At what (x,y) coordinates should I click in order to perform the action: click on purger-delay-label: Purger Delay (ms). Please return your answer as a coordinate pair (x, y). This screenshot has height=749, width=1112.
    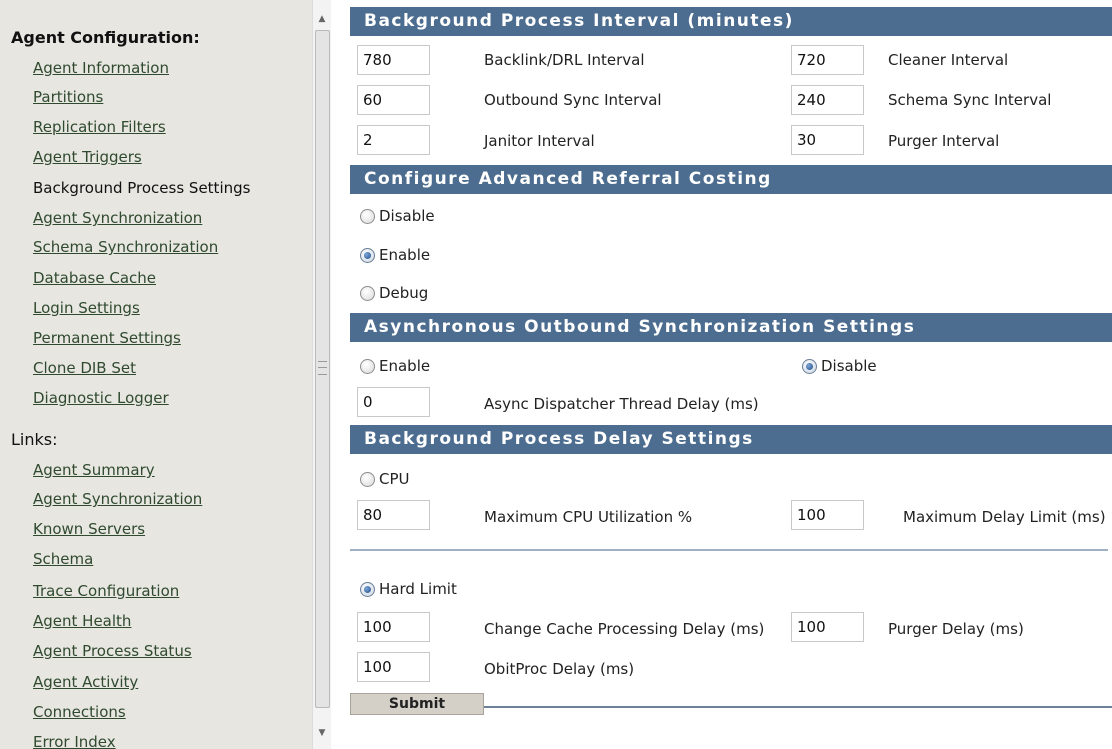
    Looking at the image, I should click on (956, 629).